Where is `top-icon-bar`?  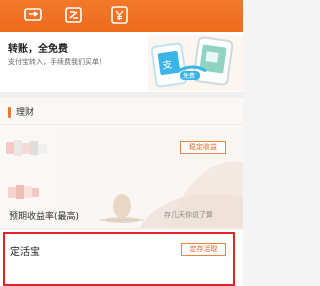 top-icon-bar is located at coordinates (121, 16).